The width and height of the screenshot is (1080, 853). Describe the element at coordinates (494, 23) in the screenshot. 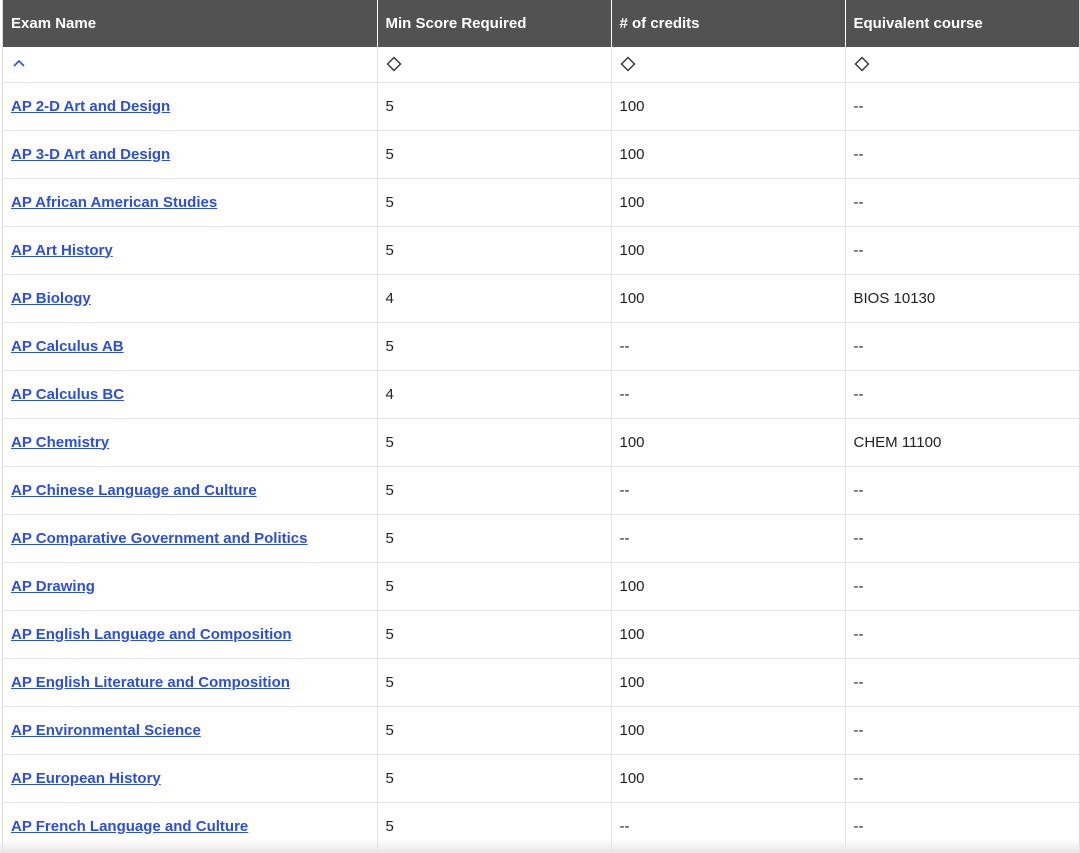

I see `column-header-min-score: Min Score Required` at that location.